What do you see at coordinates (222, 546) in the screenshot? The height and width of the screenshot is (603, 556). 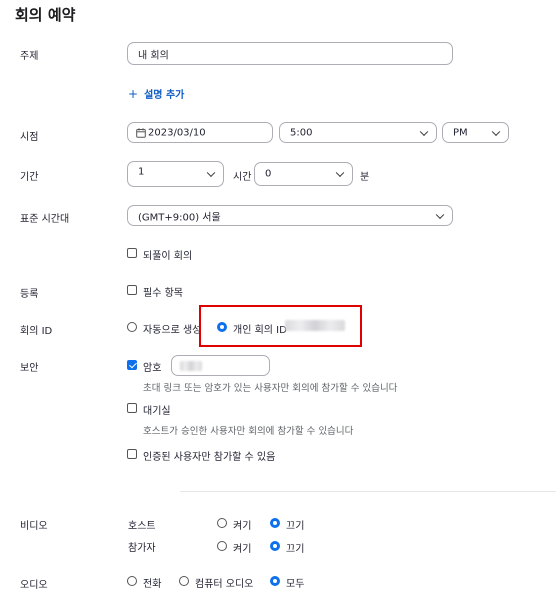 I see `participant-video-on-radio` at bounding box center [222, 546].